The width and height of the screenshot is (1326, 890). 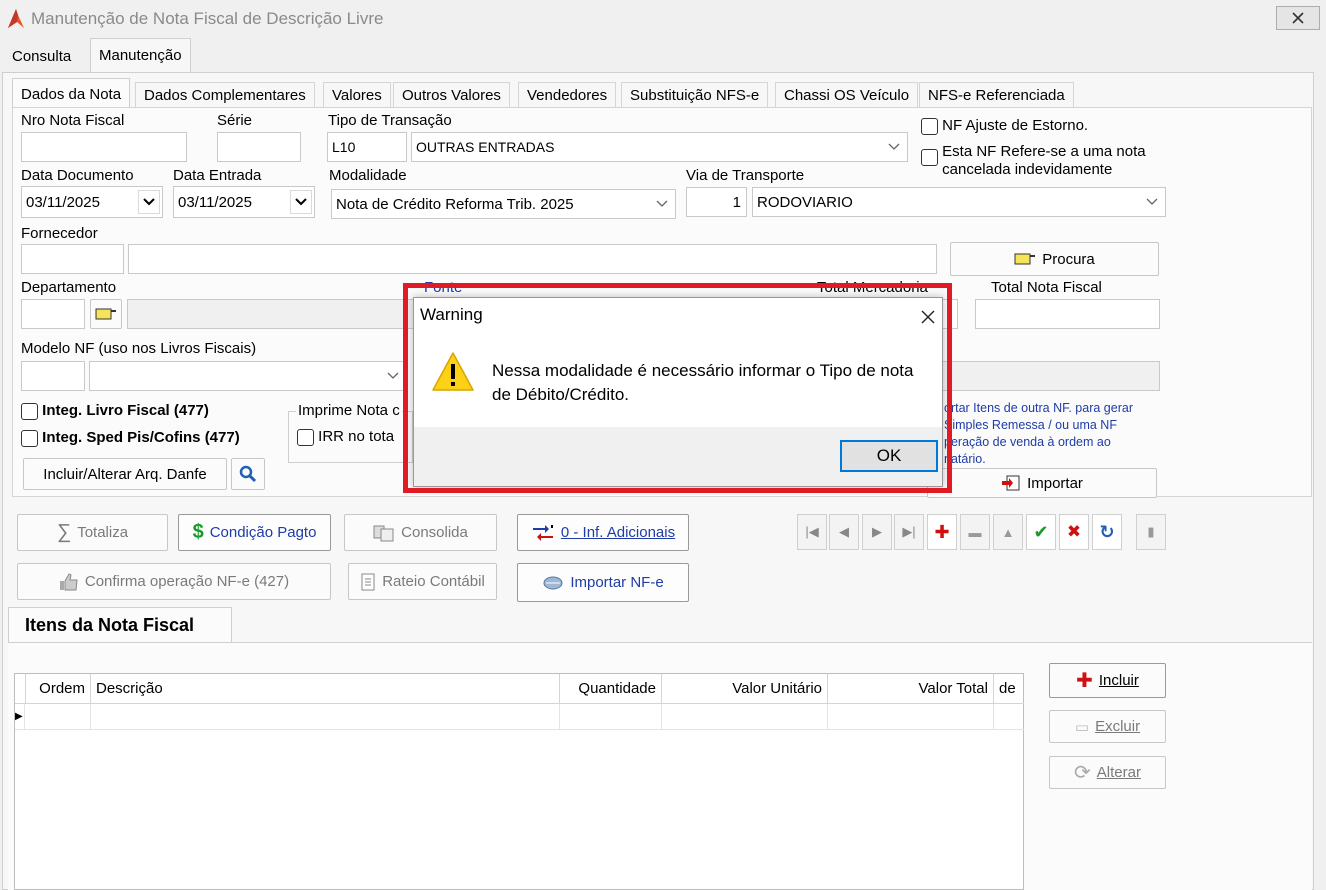 What do you see at coordinates (1046, 287) in the screenshot?
I see `total-nf-label: Total Nota Fiscal` at bounding box center [1046, 287].